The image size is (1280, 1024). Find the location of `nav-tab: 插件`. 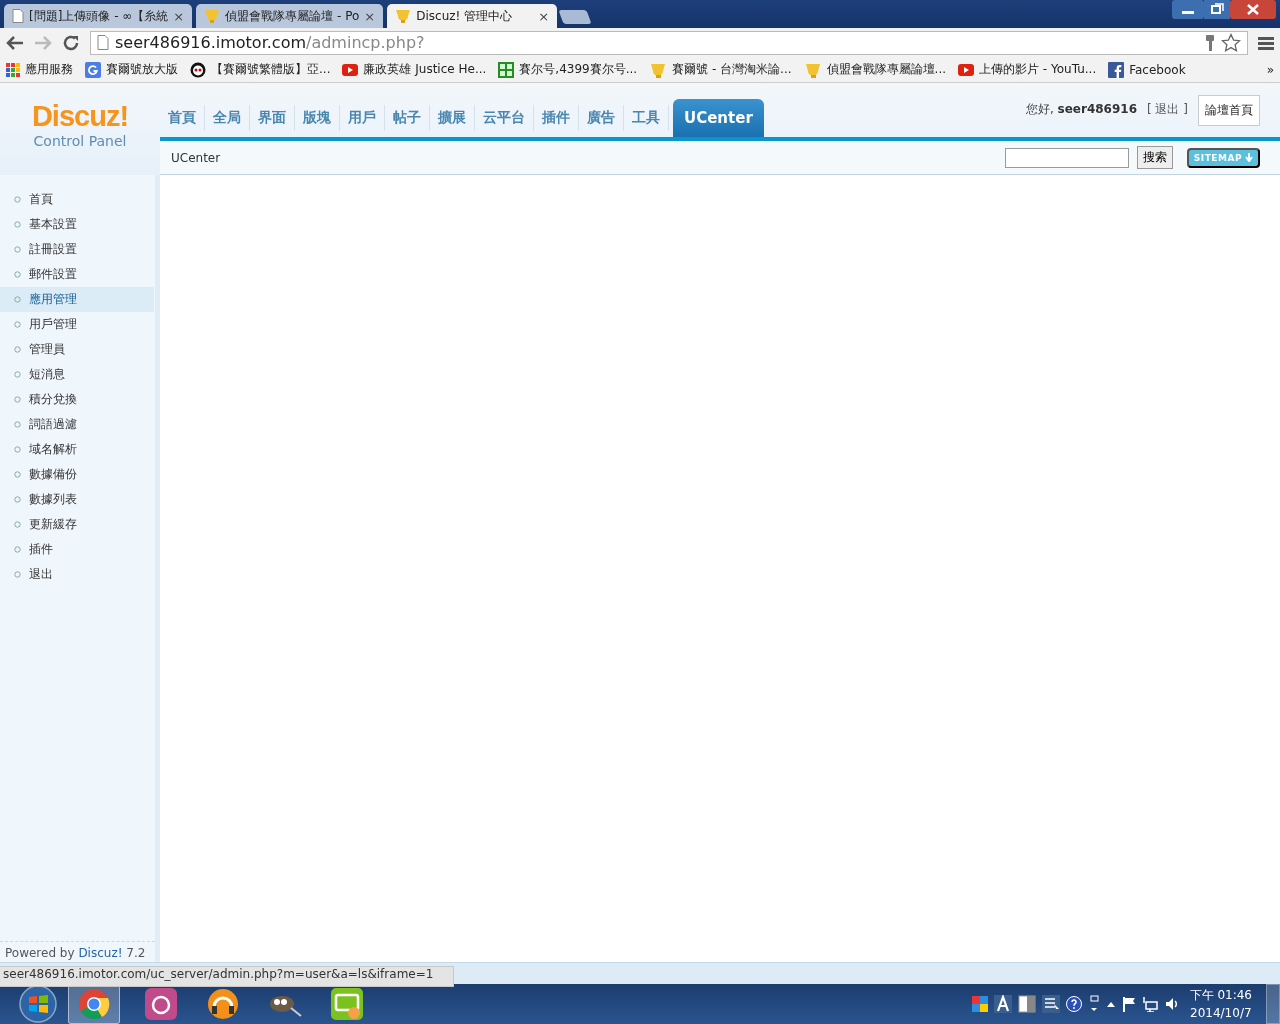

nav-tab: 插件 is located at coordinates (556, 118).